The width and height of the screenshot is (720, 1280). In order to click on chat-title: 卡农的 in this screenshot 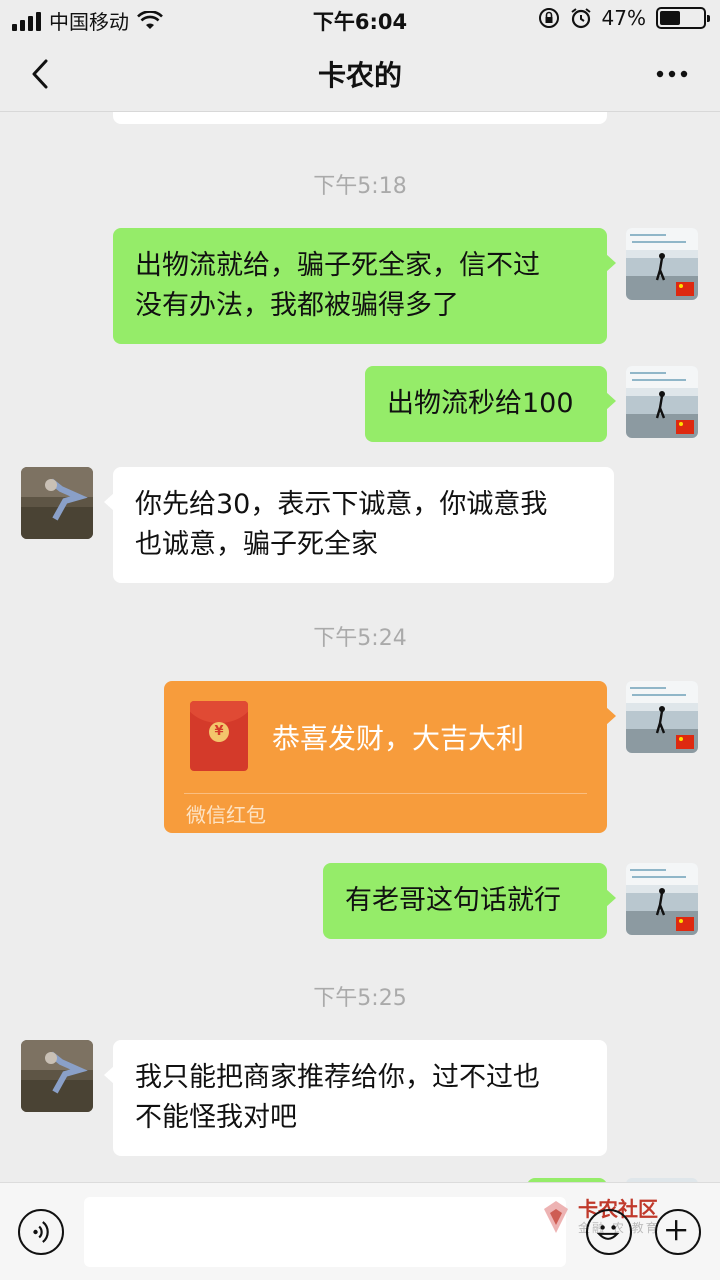, I will do `click(359, 75)`.